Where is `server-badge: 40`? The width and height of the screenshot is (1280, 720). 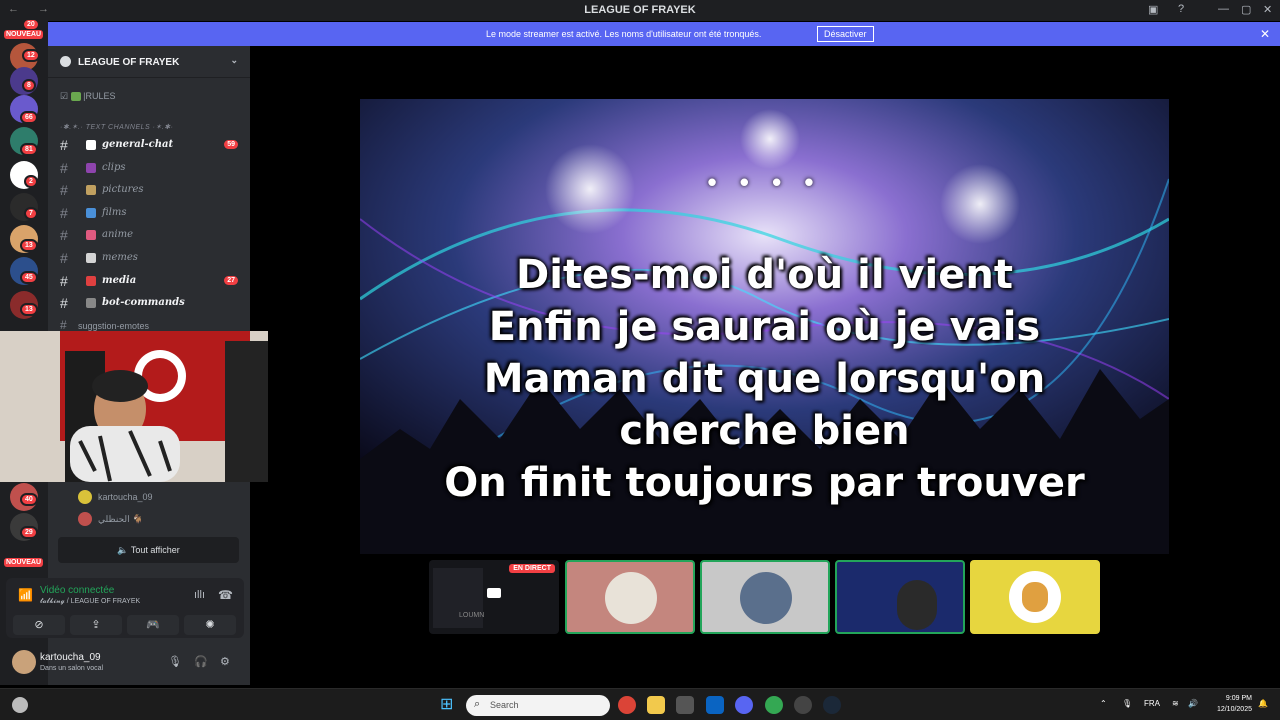 server-badge: 40 is located at coordinates (29, 499).